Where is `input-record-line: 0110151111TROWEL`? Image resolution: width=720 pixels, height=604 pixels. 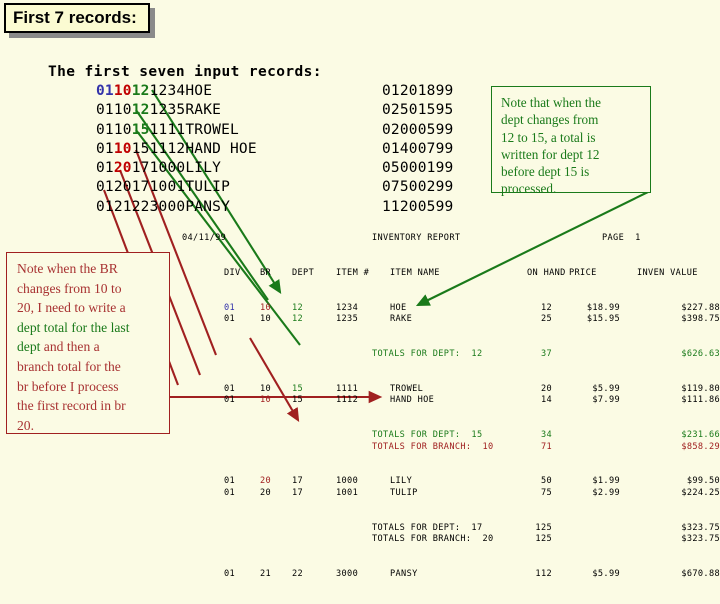 input-record-line: 0110151111TROWEL is located at coordinates (176, 130).